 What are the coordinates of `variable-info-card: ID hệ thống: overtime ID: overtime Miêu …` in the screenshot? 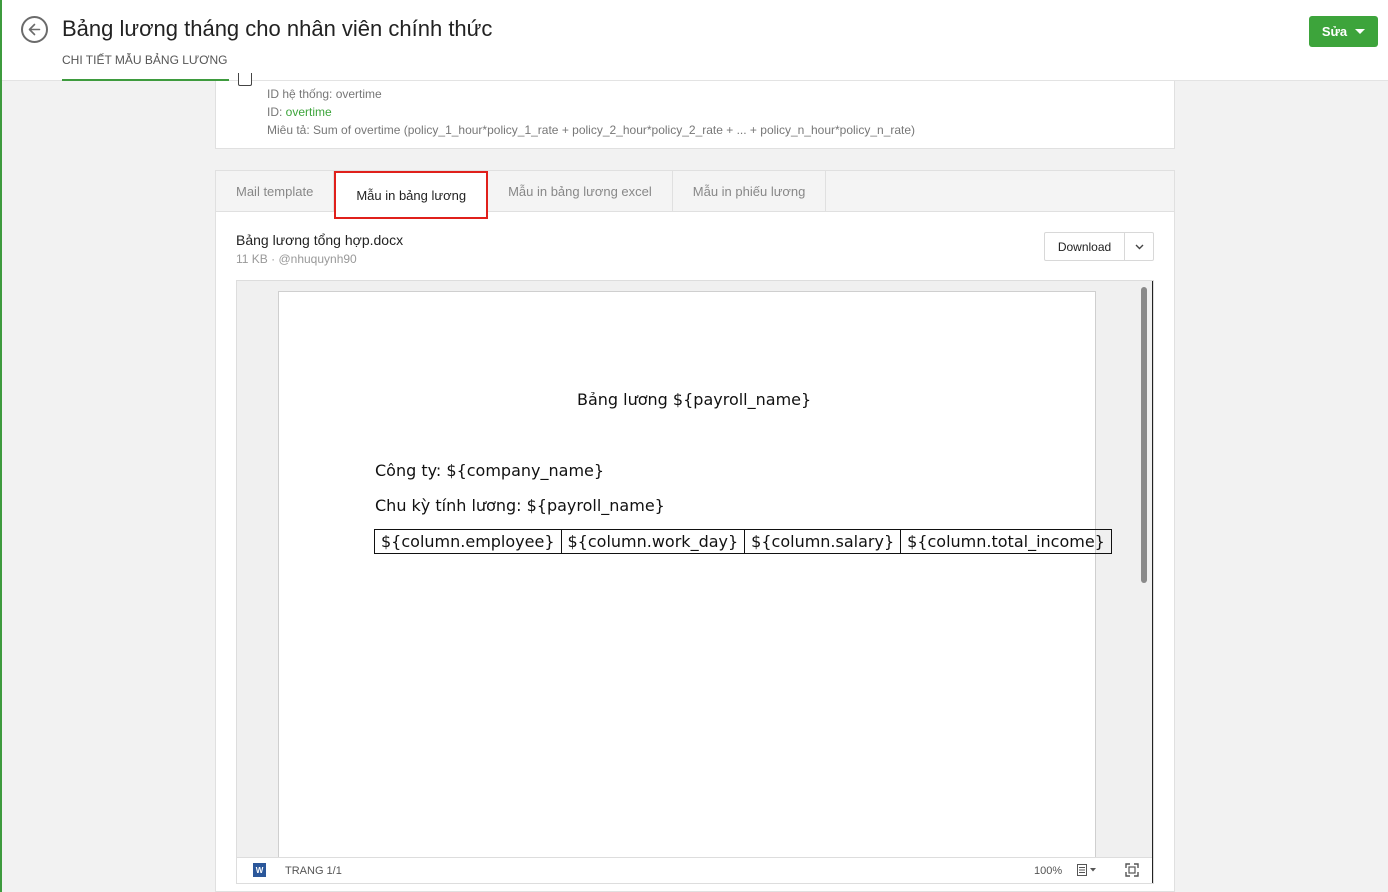 It's located at (695, 111).